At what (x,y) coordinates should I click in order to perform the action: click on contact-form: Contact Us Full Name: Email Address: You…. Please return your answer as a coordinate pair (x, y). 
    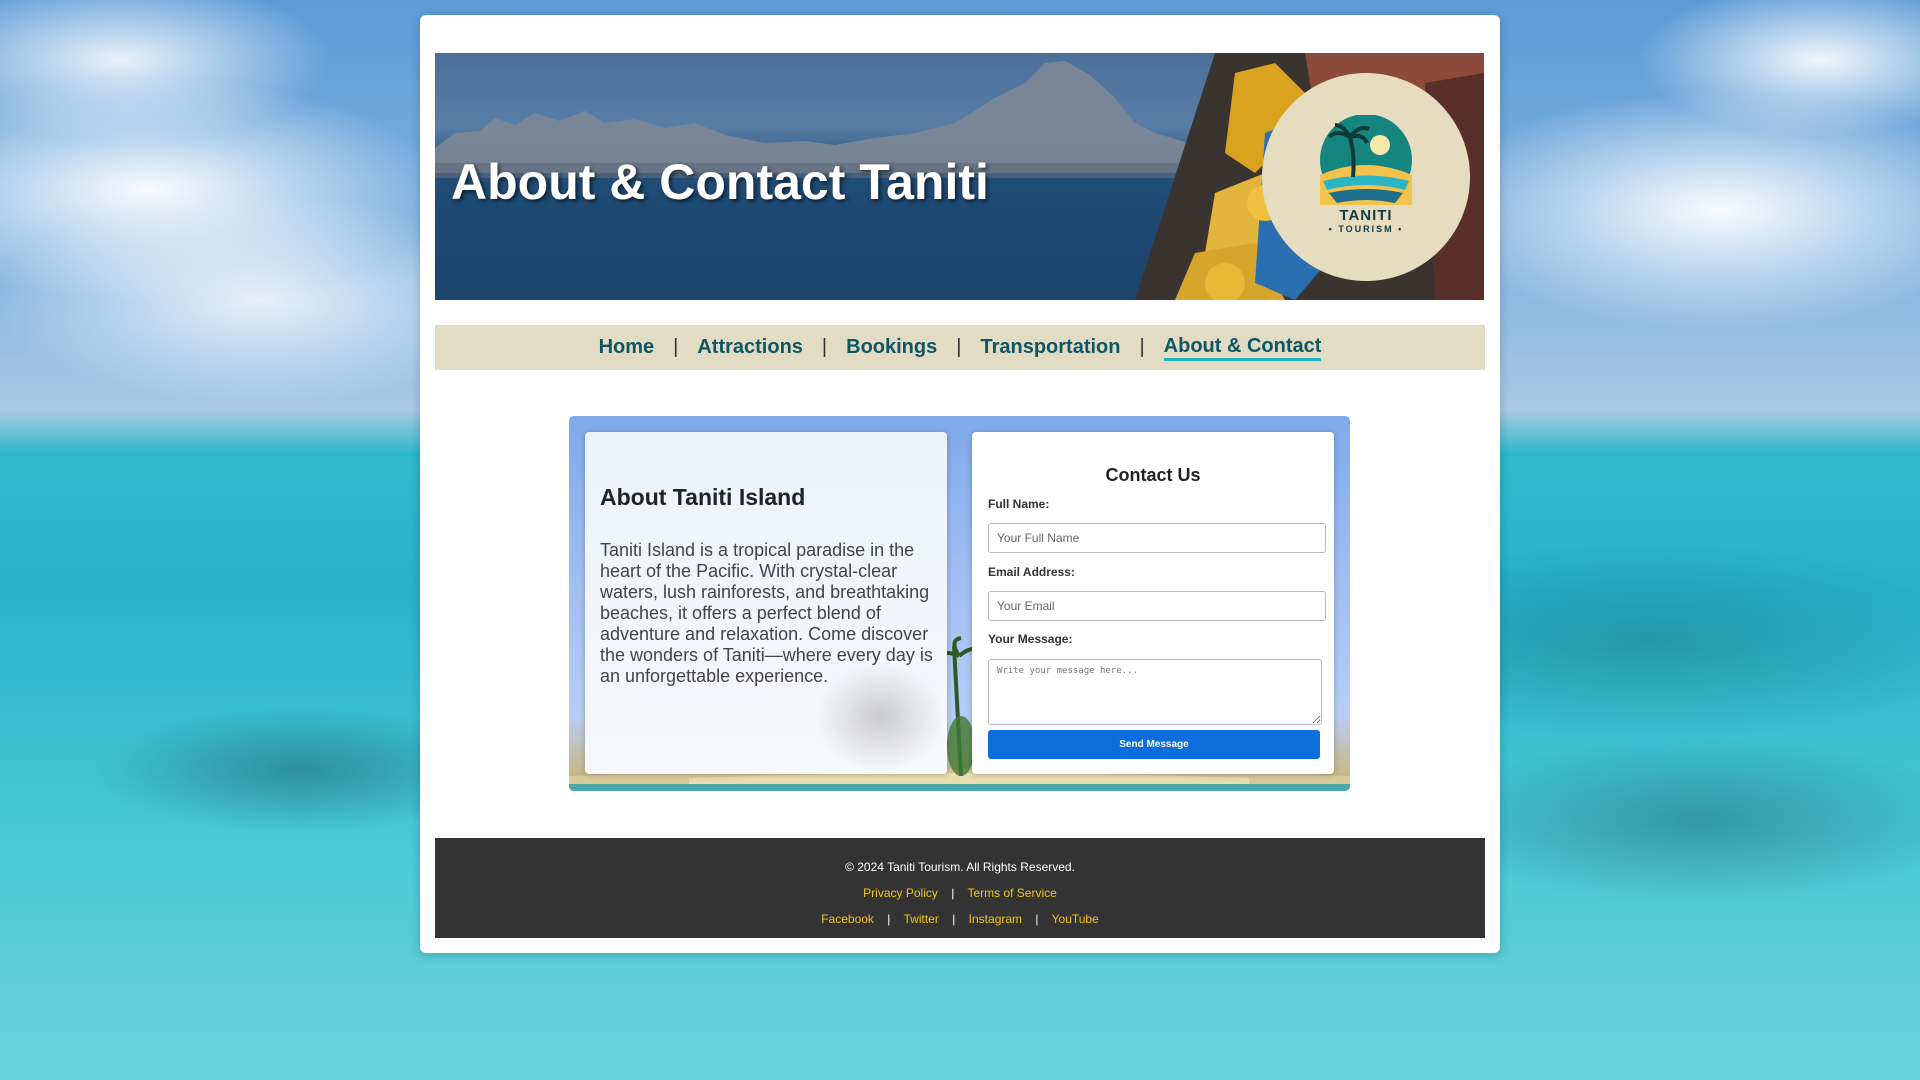
    Looking at the image, I should click on (1153, 603).